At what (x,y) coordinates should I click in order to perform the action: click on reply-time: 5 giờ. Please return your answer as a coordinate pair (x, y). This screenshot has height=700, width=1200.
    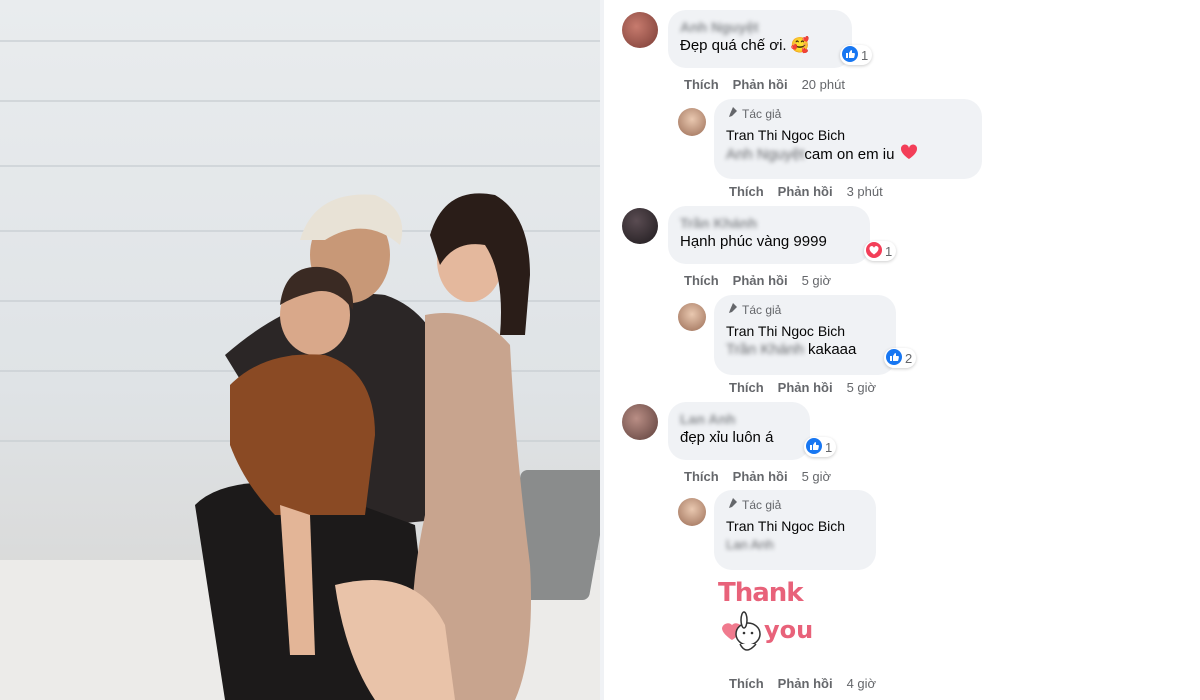
    Looking at the image, I should click on (862, 388).